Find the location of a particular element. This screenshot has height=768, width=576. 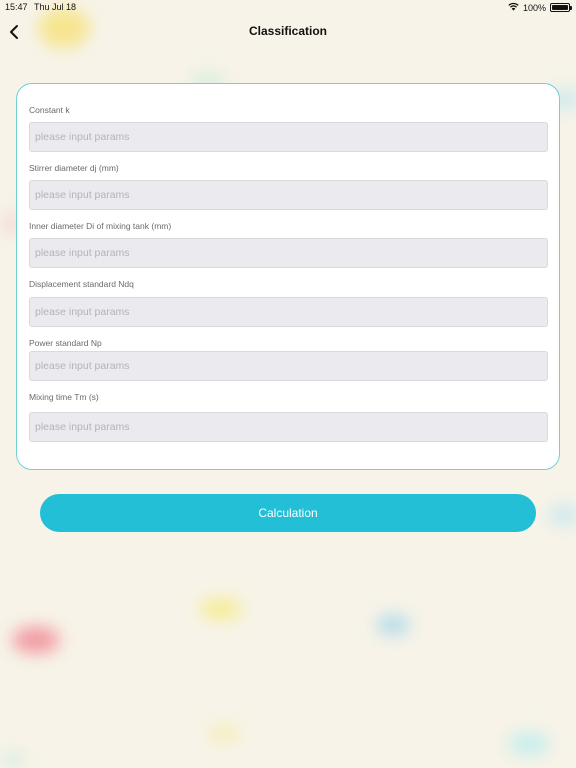

status-indicators: 100% is located at coordinates (540, 7).